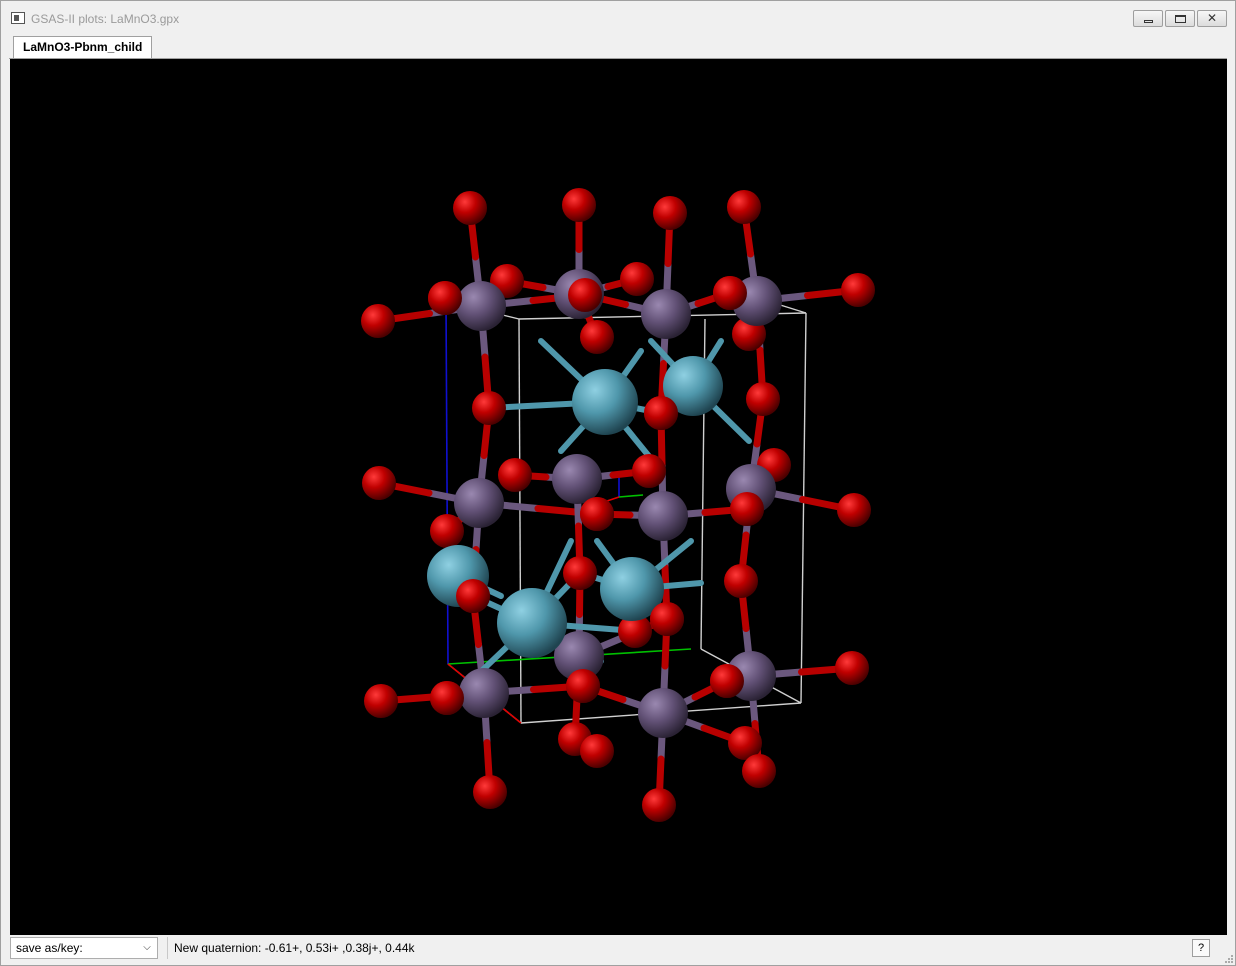 The height and width of the screenshot is (966, 1236). I want to click on maximize-button, so click(1180, 18).